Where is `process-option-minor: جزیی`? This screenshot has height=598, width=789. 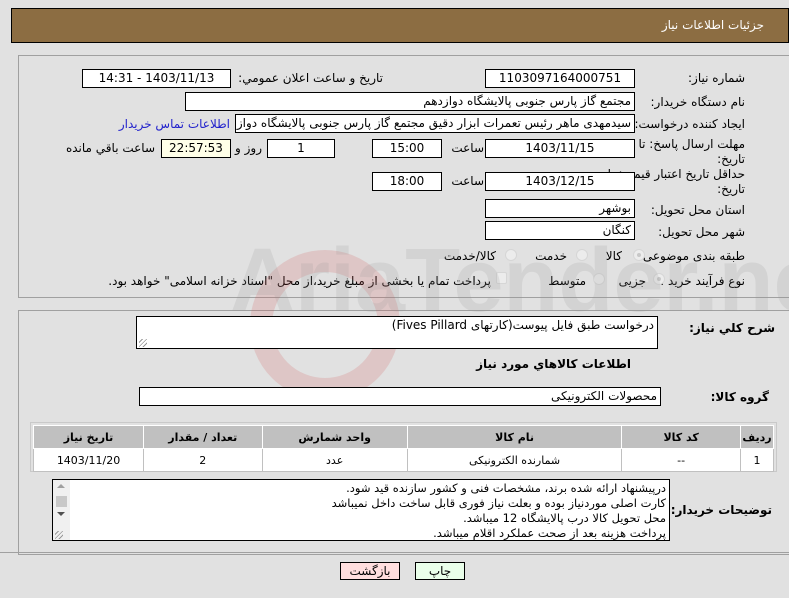
process-option-minor: جزیی is located at coordinates (632, 281).